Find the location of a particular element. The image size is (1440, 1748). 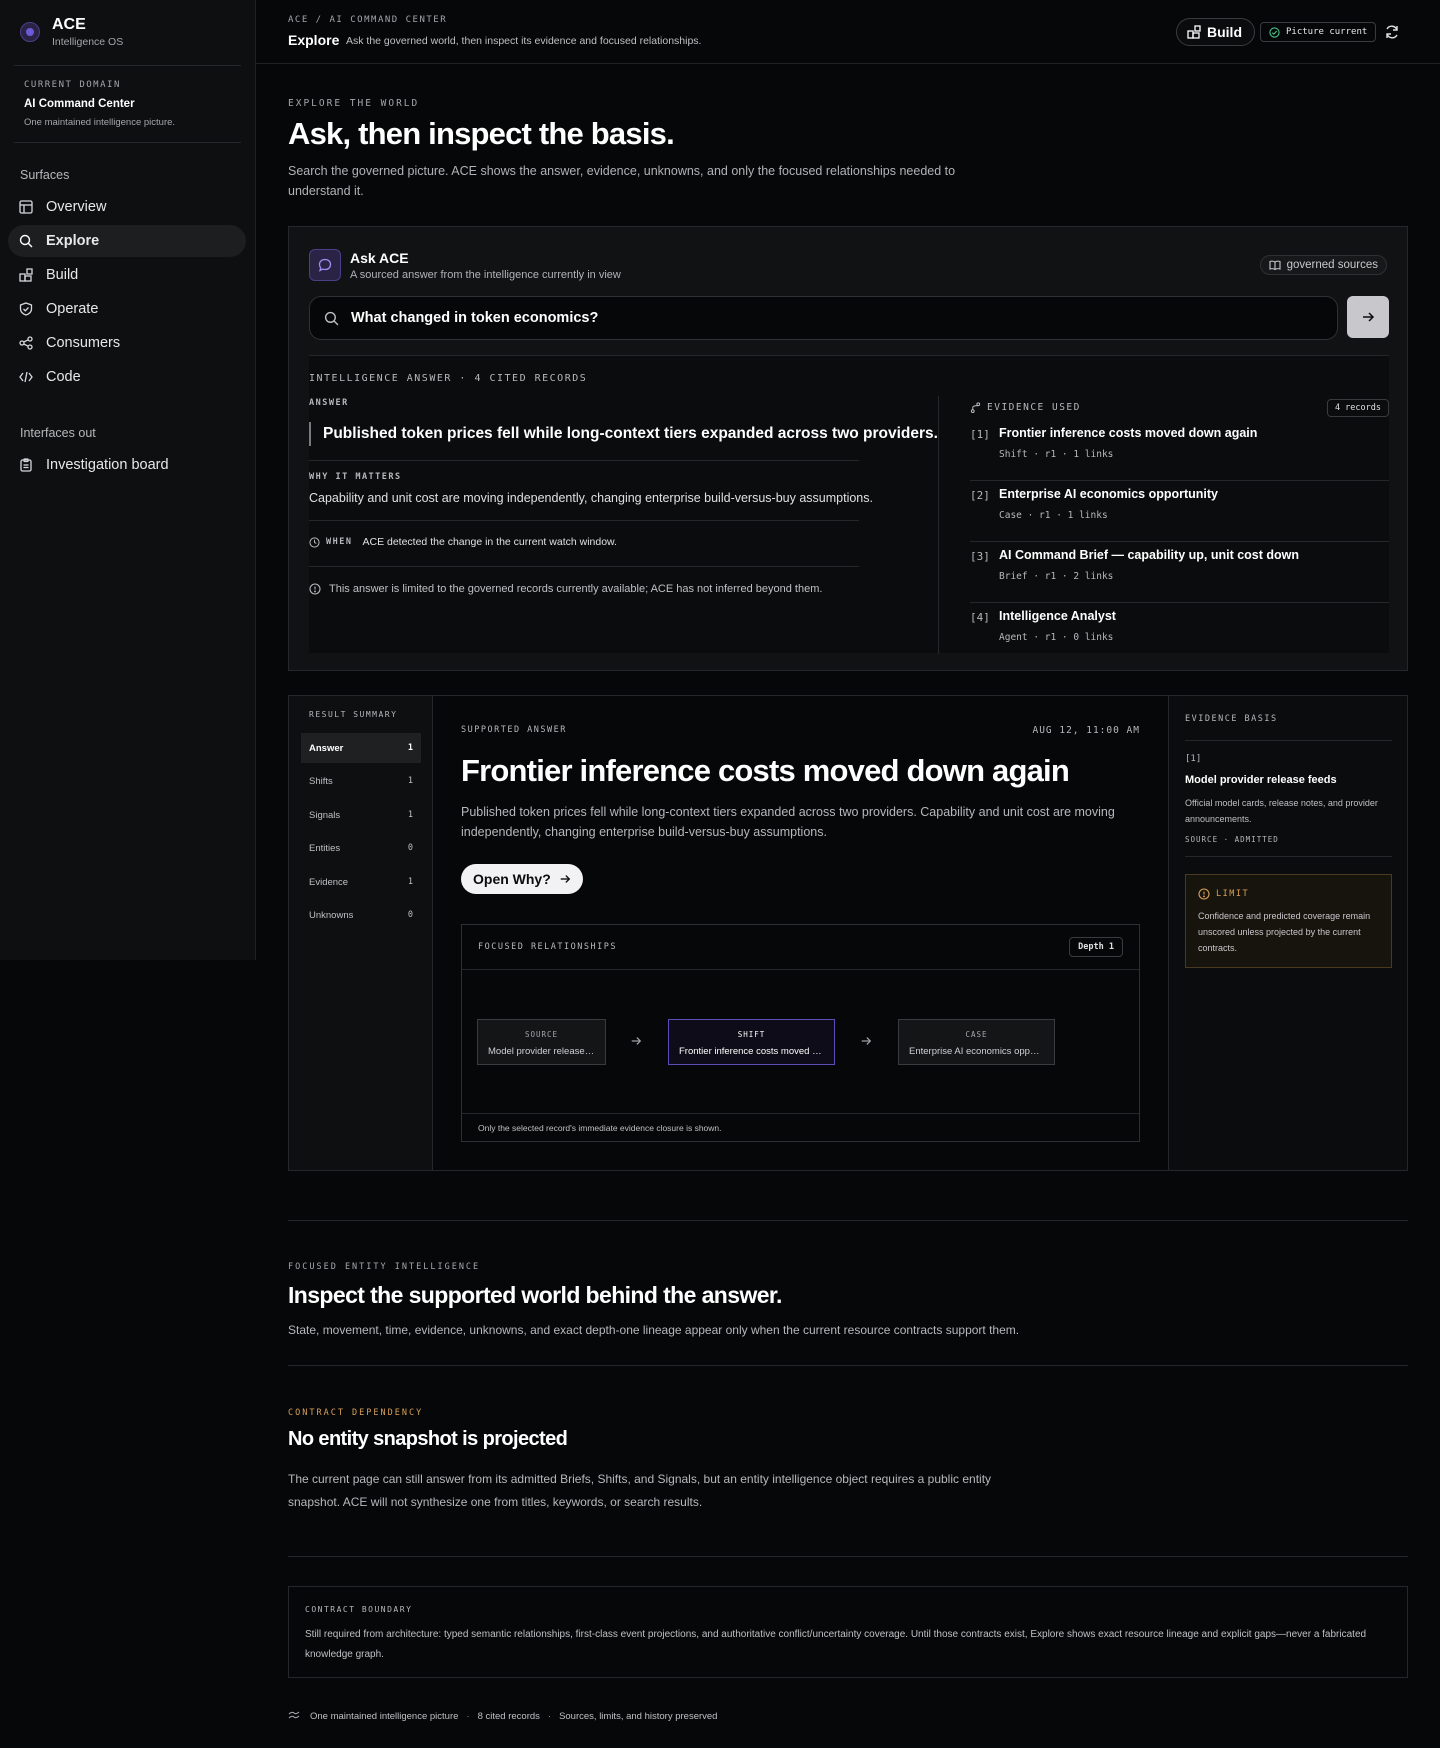

ask-search-box is located at coordinates (823, 318).